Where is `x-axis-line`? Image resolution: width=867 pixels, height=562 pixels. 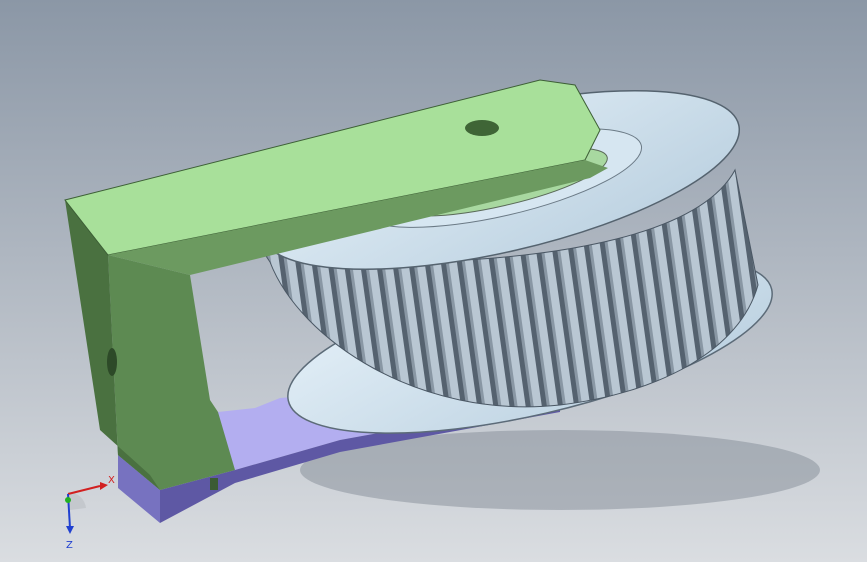
x-axis-line is located at coordinates (84, 490).